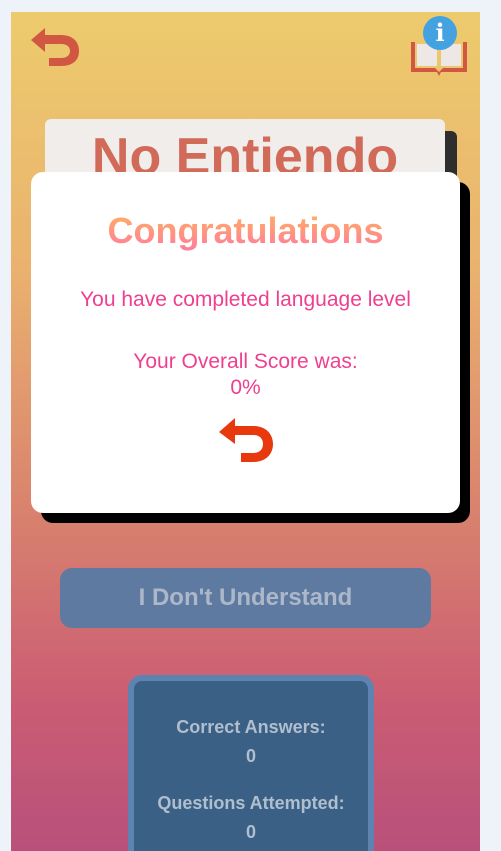 This screenshot has height=851, width=501. I want to click on dialog-title: Congratulations, so click(245, 231).